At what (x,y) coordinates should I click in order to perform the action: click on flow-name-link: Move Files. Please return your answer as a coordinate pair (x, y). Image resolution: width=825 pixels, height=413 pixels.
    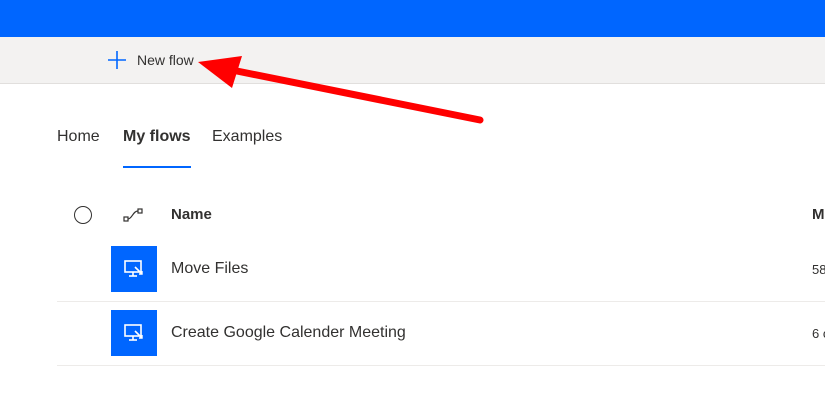
    Looking at the image, I should click on (209, 269).